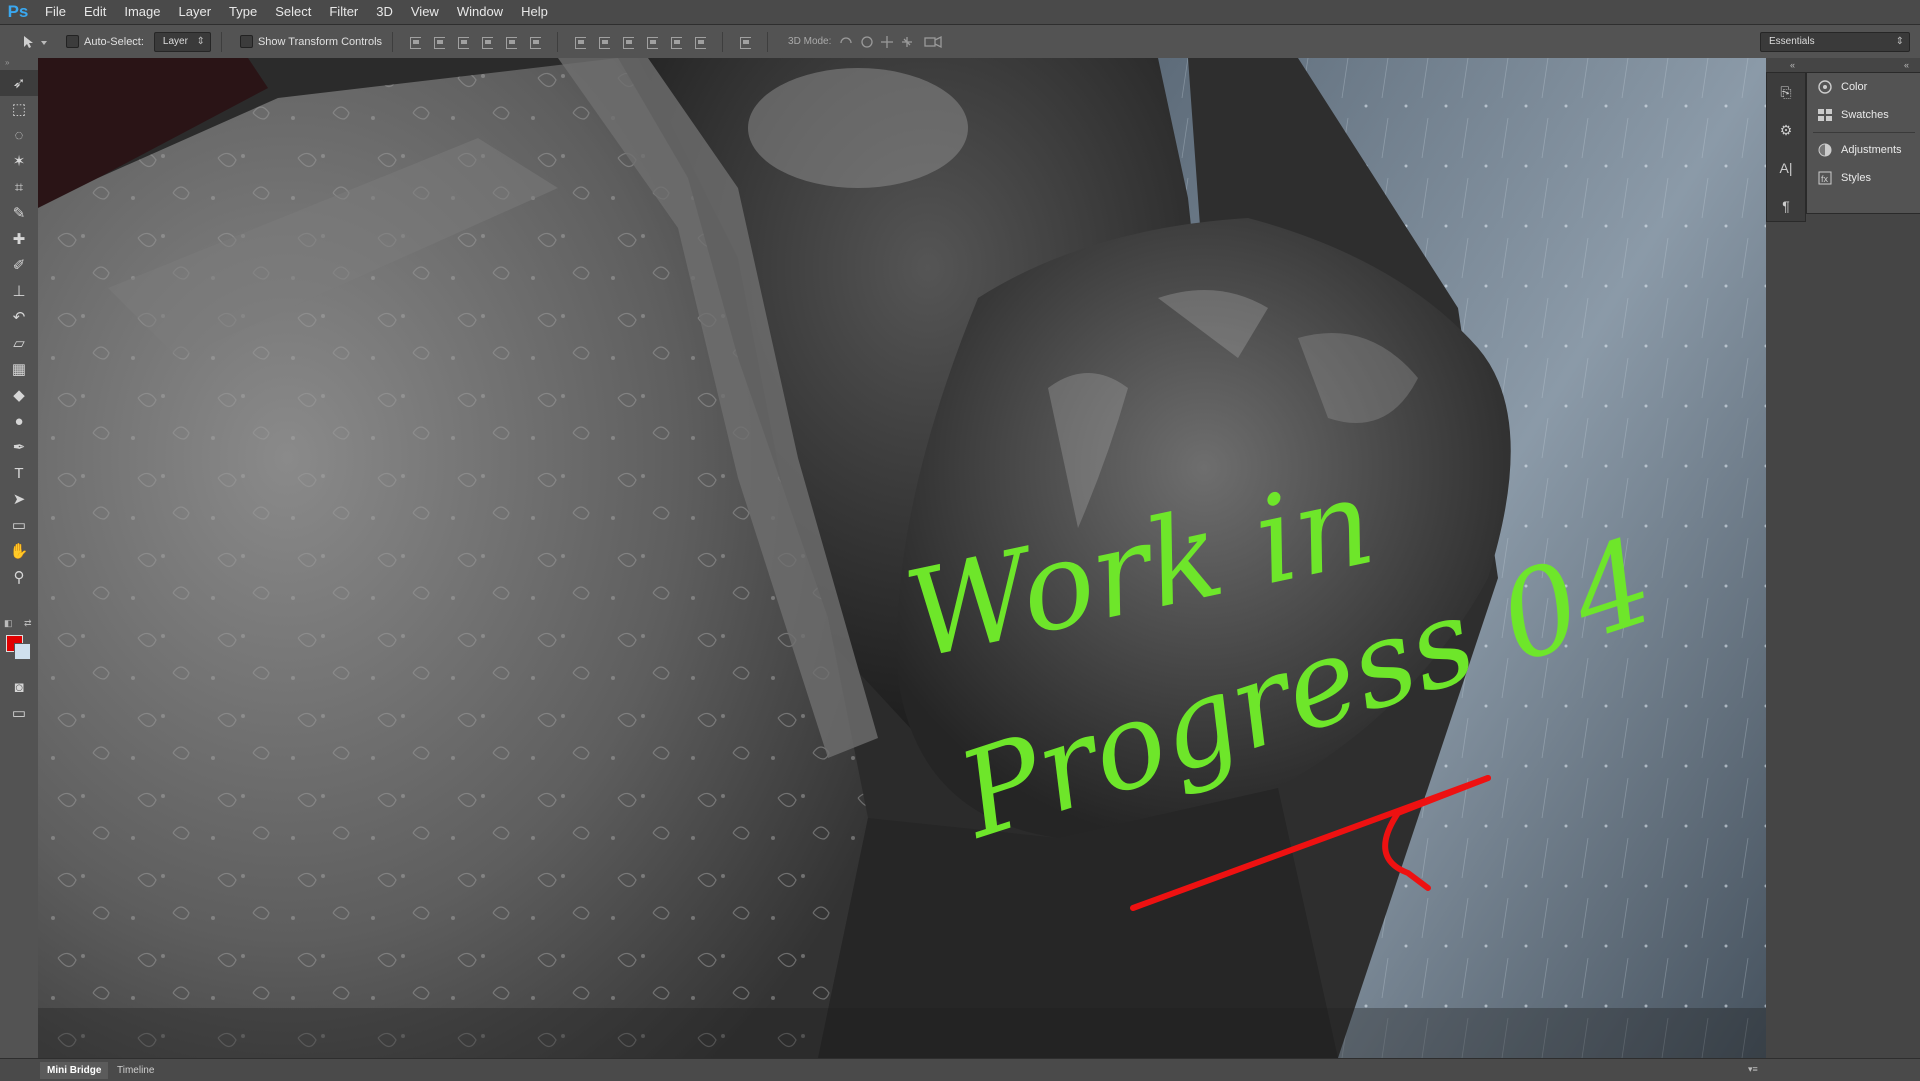 The image size is (1920, 1081). Describe the element at coordinates (960, 1069) in the screenshot. I see `bottom-panel-bar: Mini Bridge Timeline ▾≡` at that location.